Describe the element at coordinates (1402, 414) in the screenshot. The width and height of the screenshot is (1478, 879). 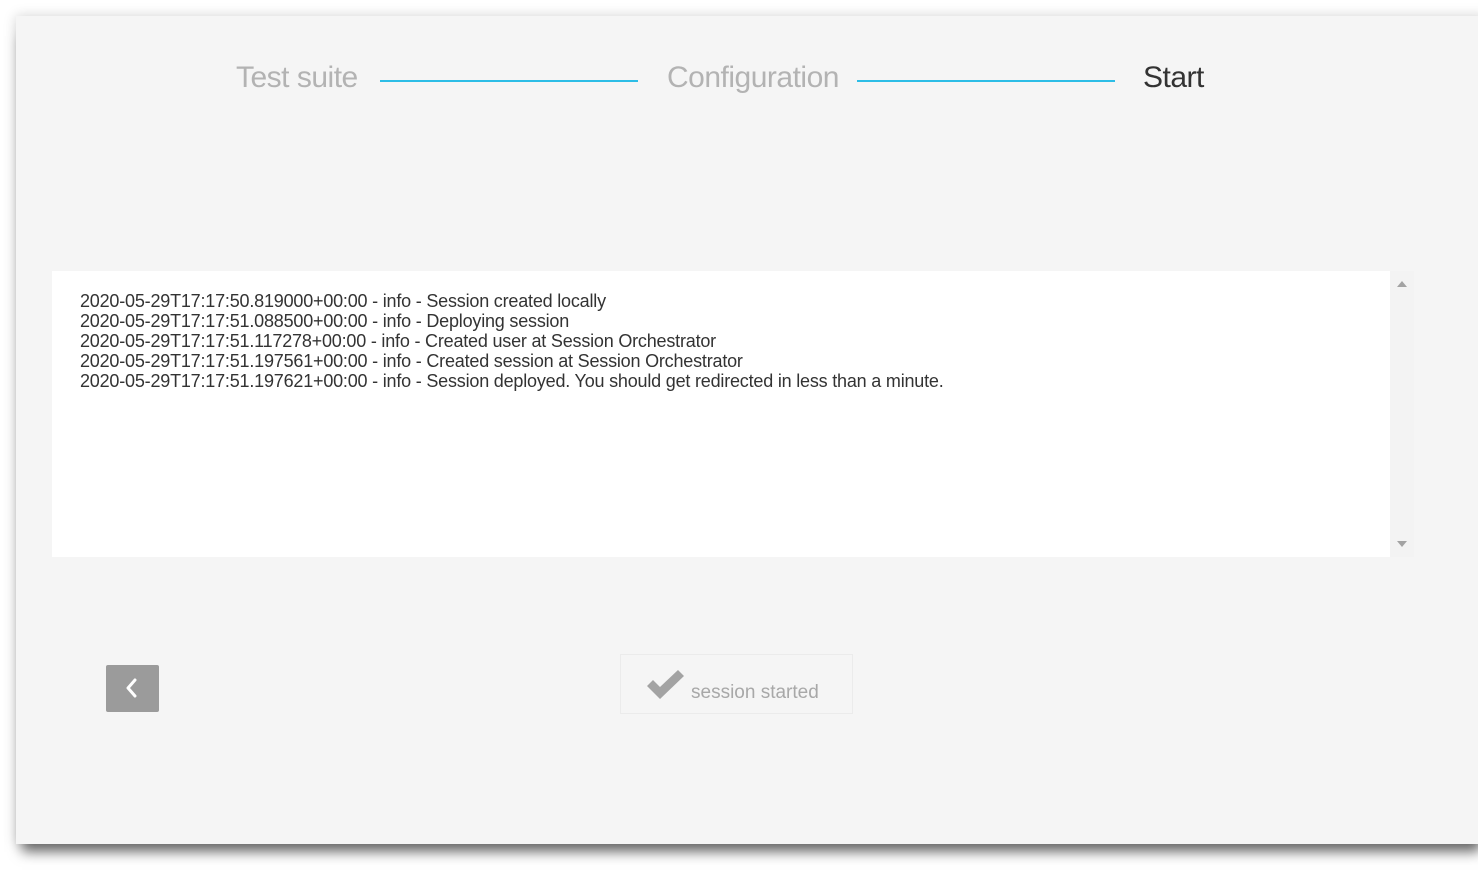
I see `log-scrollbar` at that location.